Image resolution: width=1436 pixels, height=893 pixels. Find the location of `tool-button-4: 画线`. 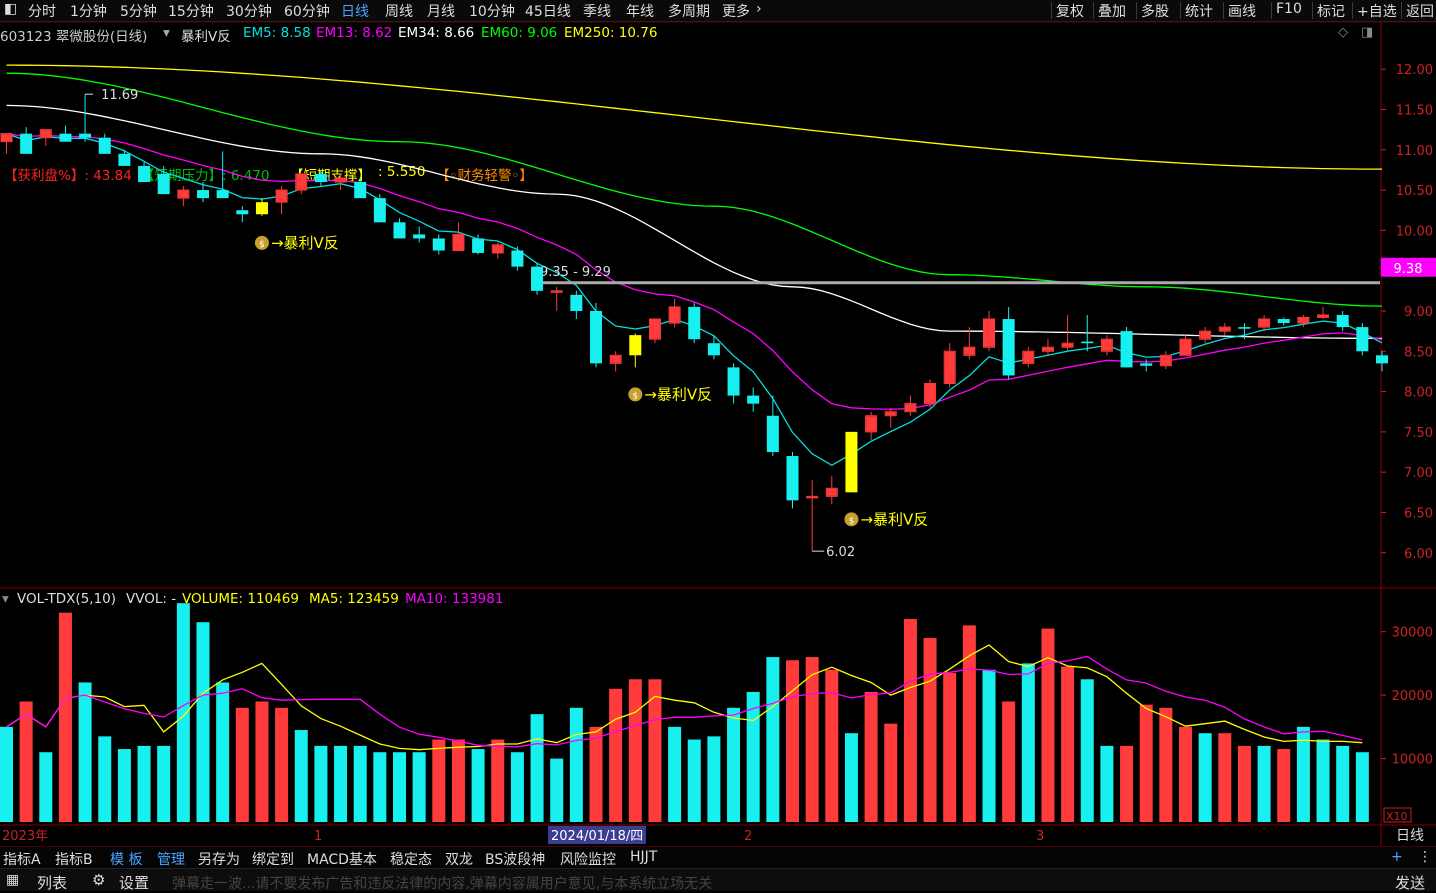

tool-button-4: 画线 is located at coordinates (1242, 11).